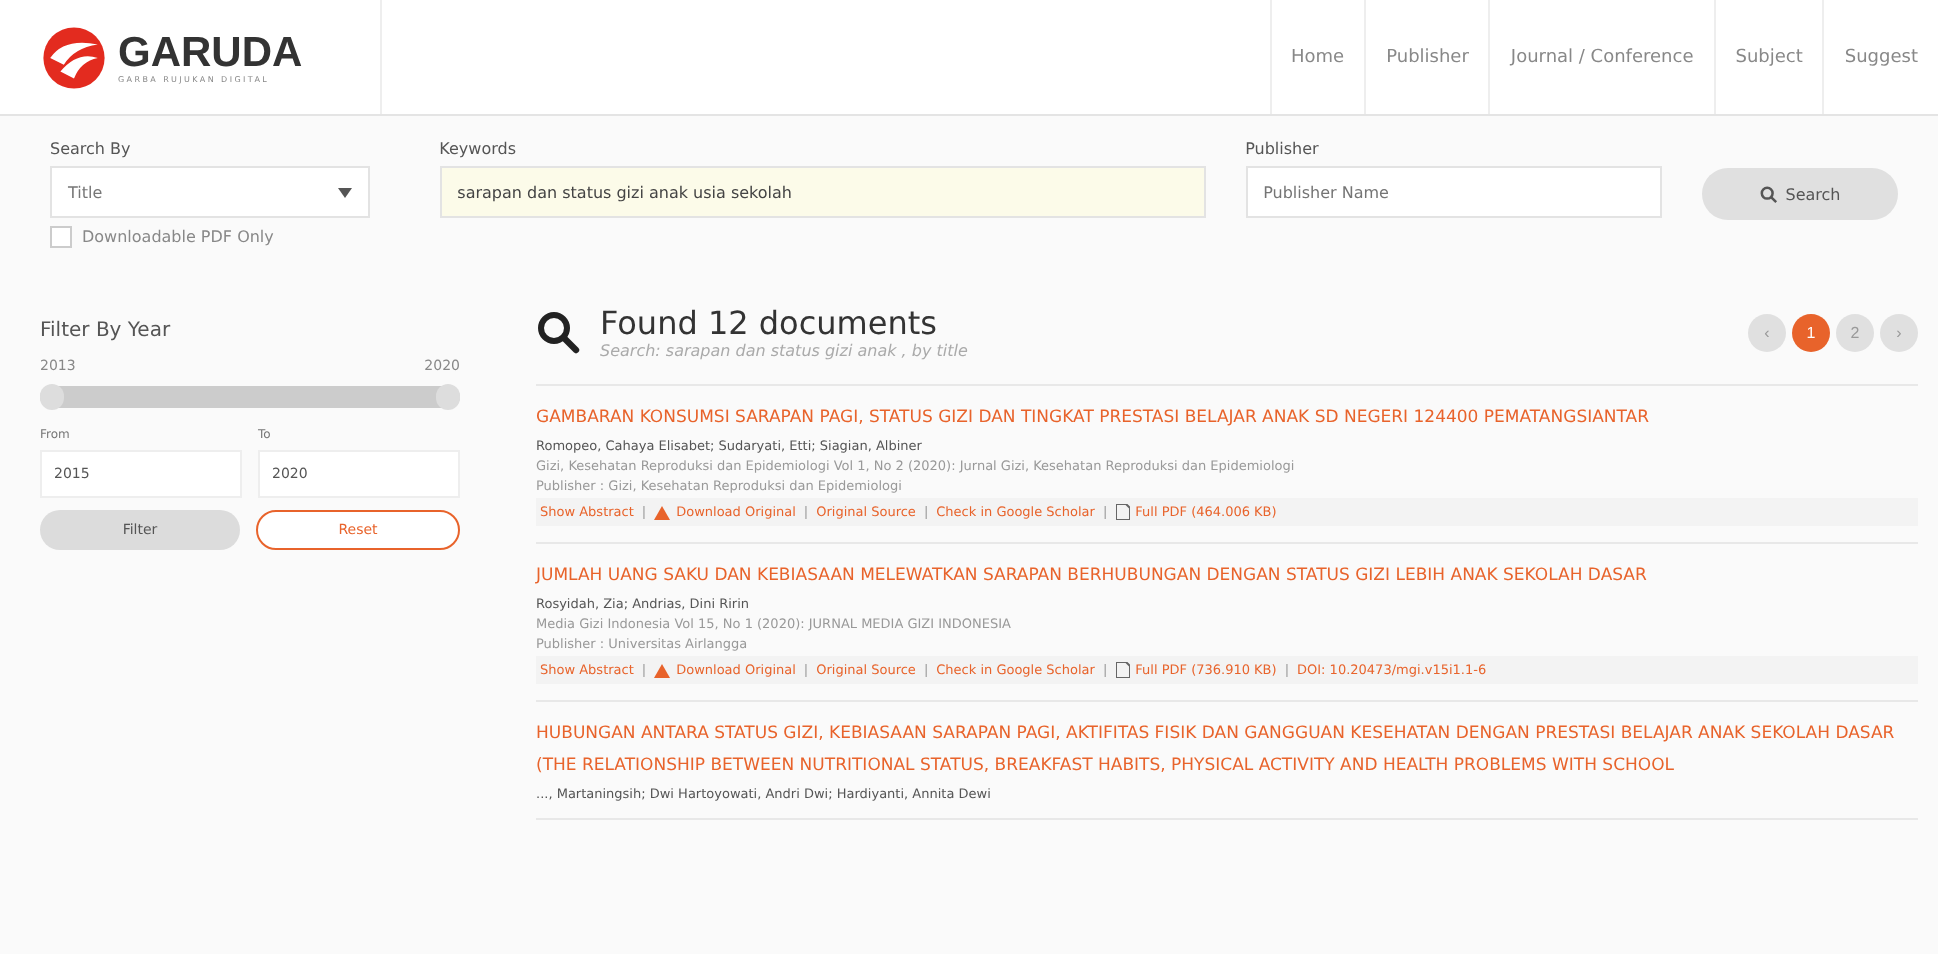  I want to click on results-heading: Found 12 documents, so click(769, 323).